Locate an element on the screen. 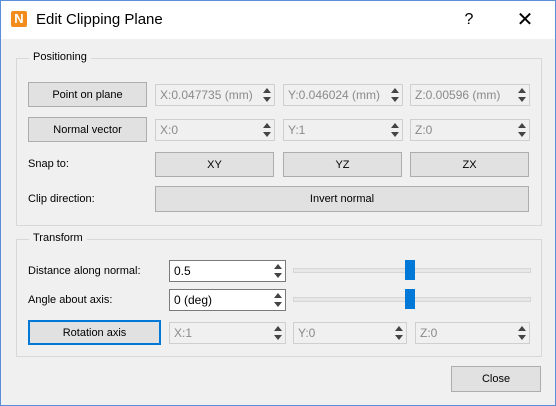 The image size is (556, 406). rotation-z-spinner-arrows is located at coordinates (522, 333).